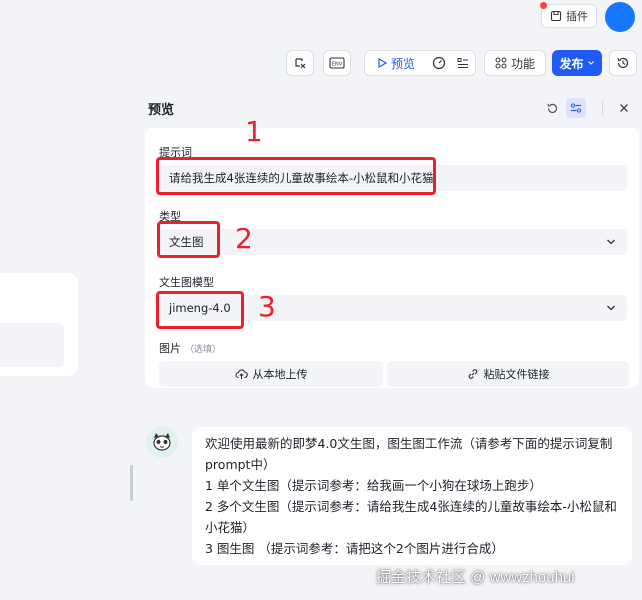  I want to click on list-icon, so click(462, 63).